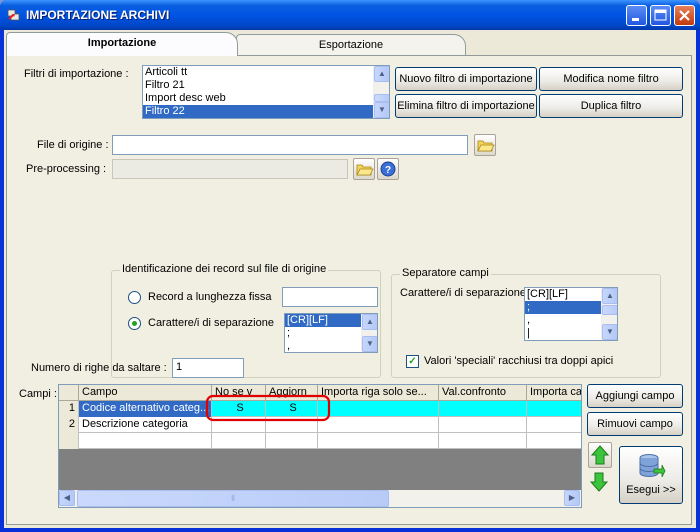 The height and width of the screenshot is (532, 700). What do you see at coordinates (466, 106) in the screenshot?
I see `delete-filter-button: Elimina filtro di importazione` at bounding box center [466, 106].